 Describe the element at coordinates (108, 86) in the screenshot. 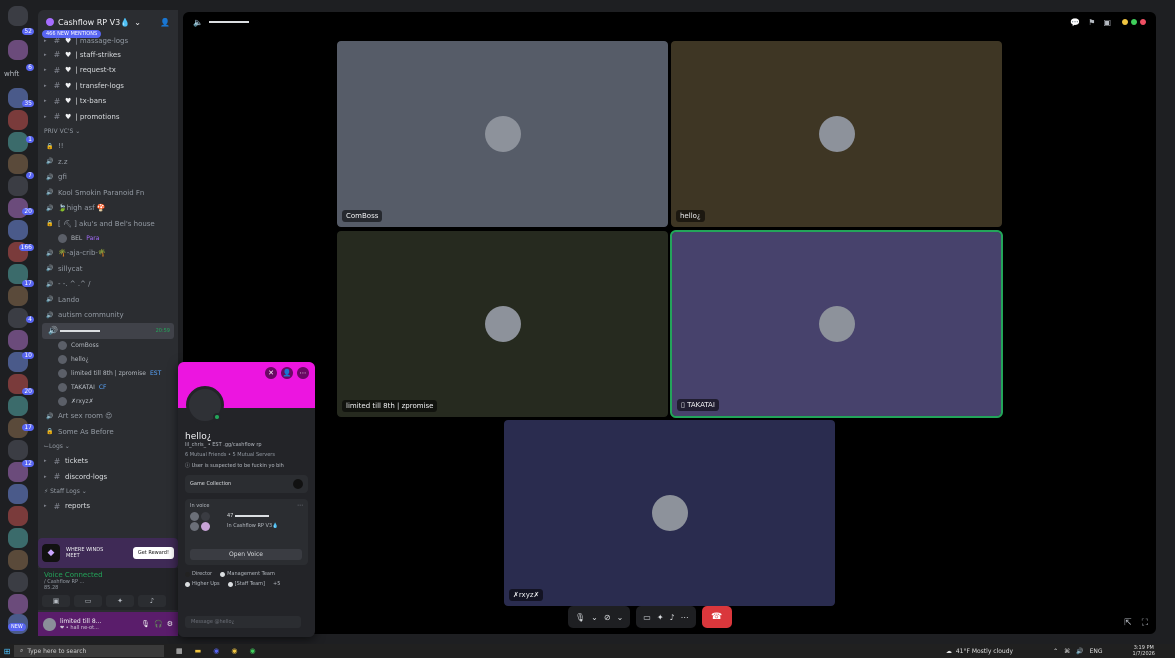

I see `channel-item: ▸ # ♥ | transfer-logs` at that location.